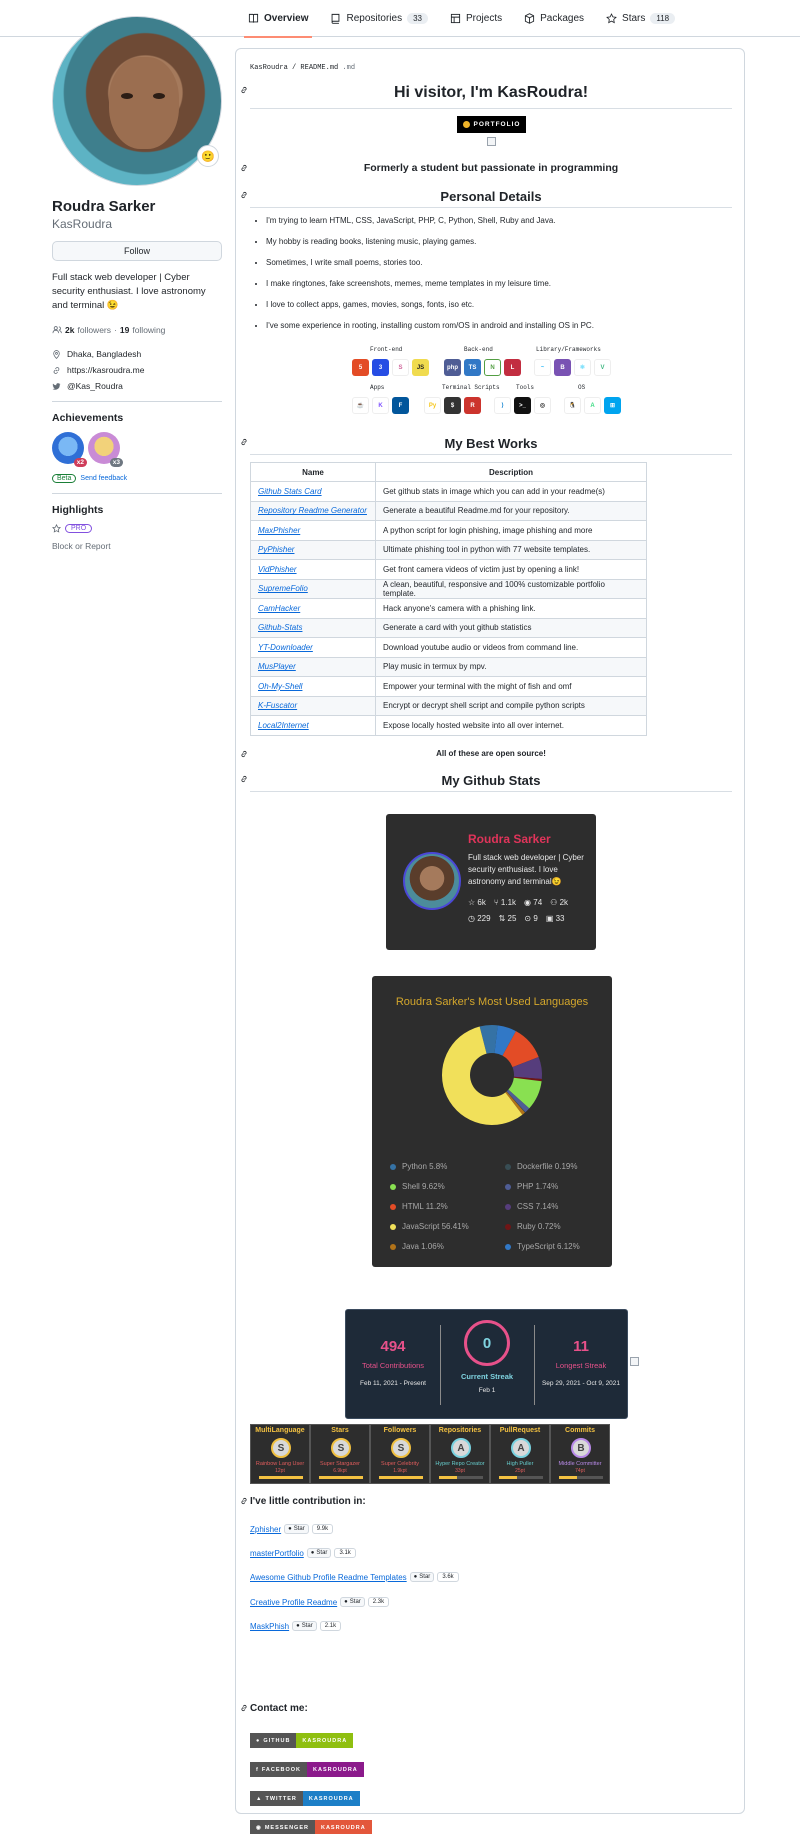 This screenshot has width=800, height=1834. I want to click on trophy-progress-fill, so click(341, 1477).